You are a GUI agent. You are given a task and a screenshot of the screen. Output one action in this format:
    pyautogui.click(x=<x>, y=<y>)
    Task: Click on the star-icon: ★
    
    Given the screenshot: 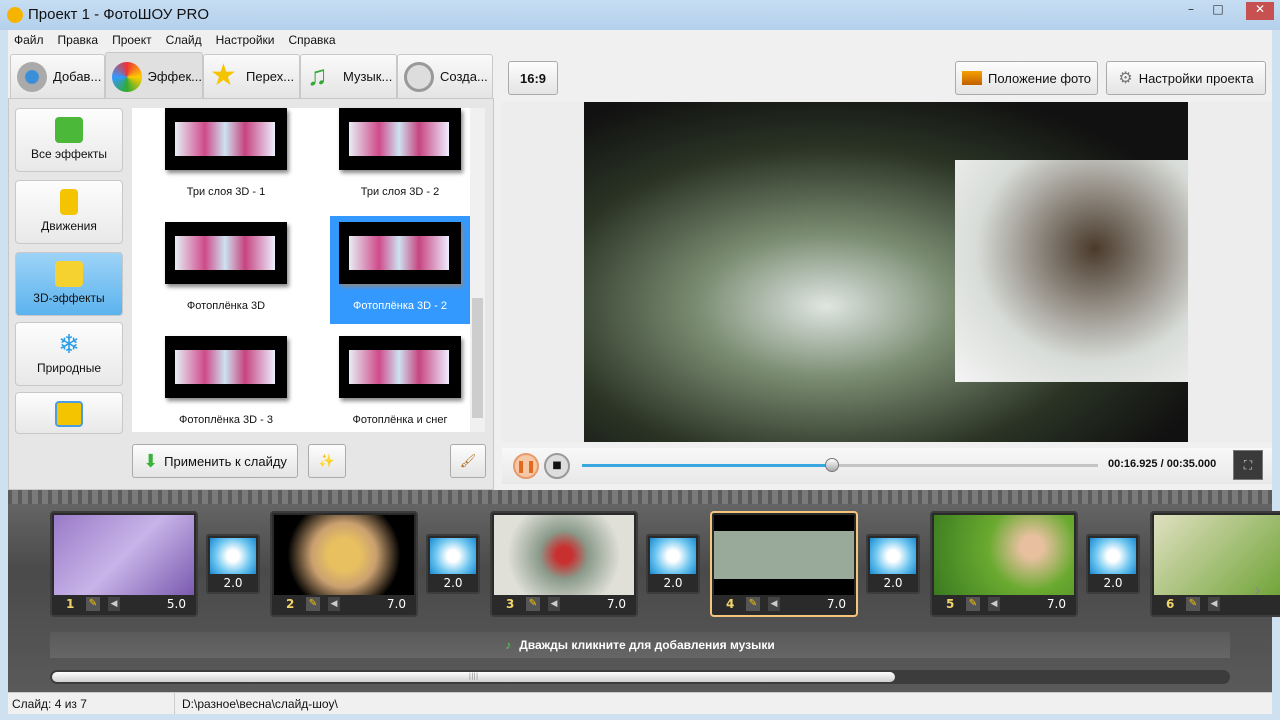 What is the action you would take?
    pyautogui.click(x=223, y=75)
    